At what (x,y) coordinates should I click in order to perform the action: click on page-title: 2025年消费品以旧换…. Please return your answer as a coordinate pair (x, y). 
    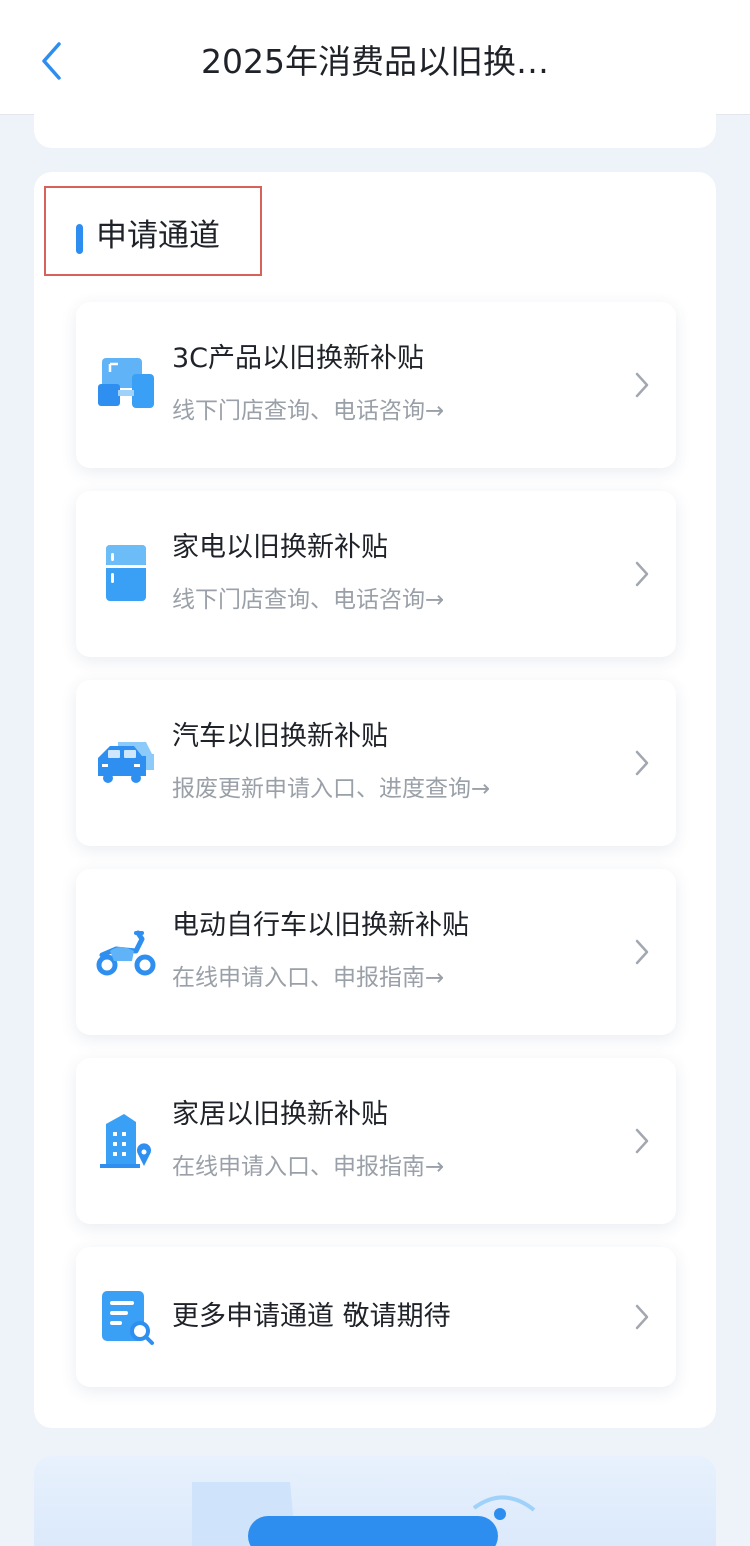
    Looking at the image, I should click on (375, 61).